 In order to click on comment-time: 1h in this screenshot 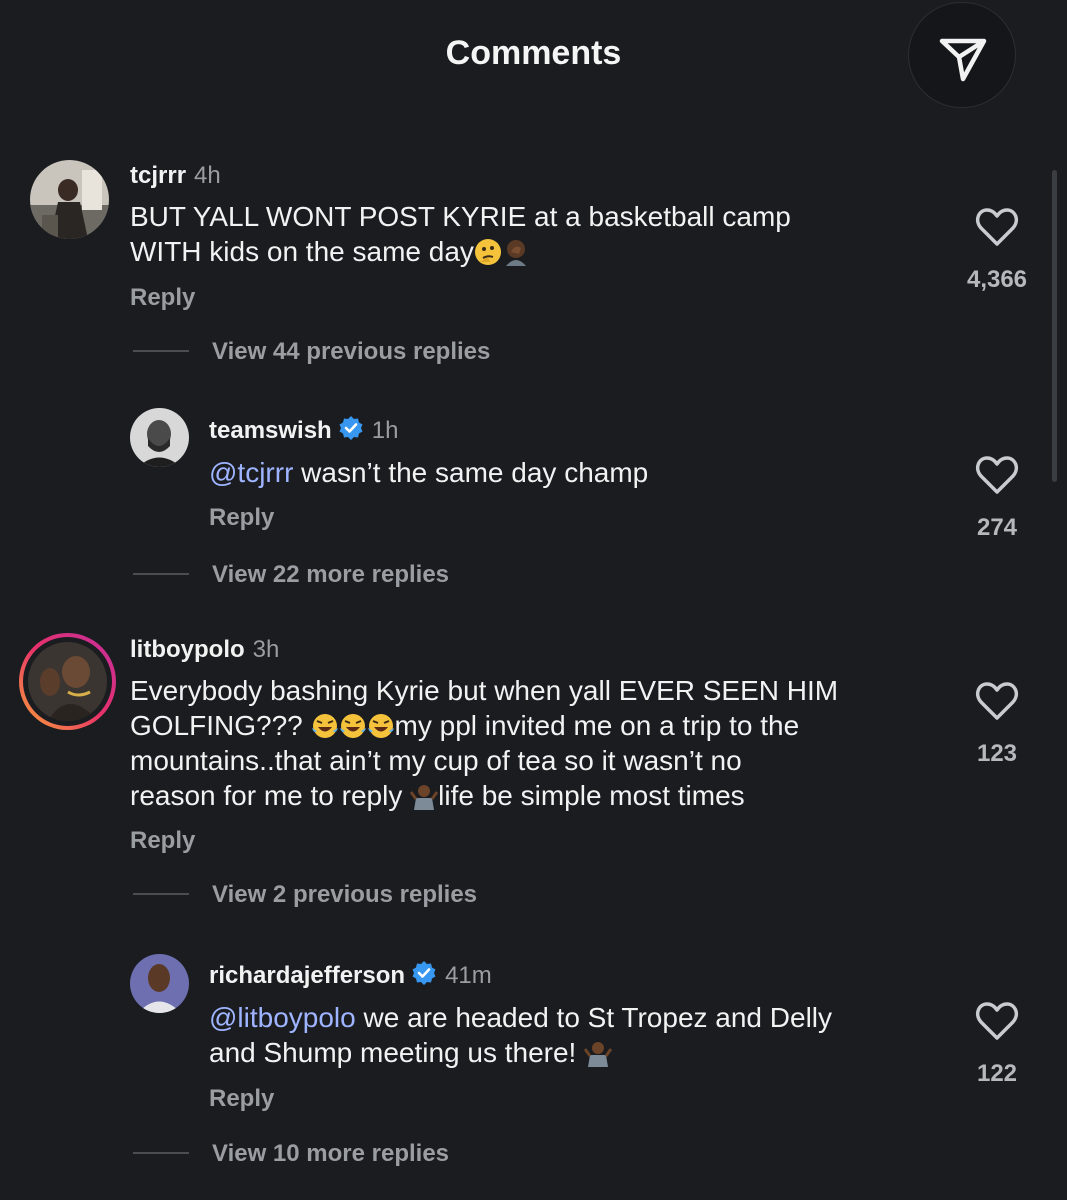, I will do `click(385, 430)`.